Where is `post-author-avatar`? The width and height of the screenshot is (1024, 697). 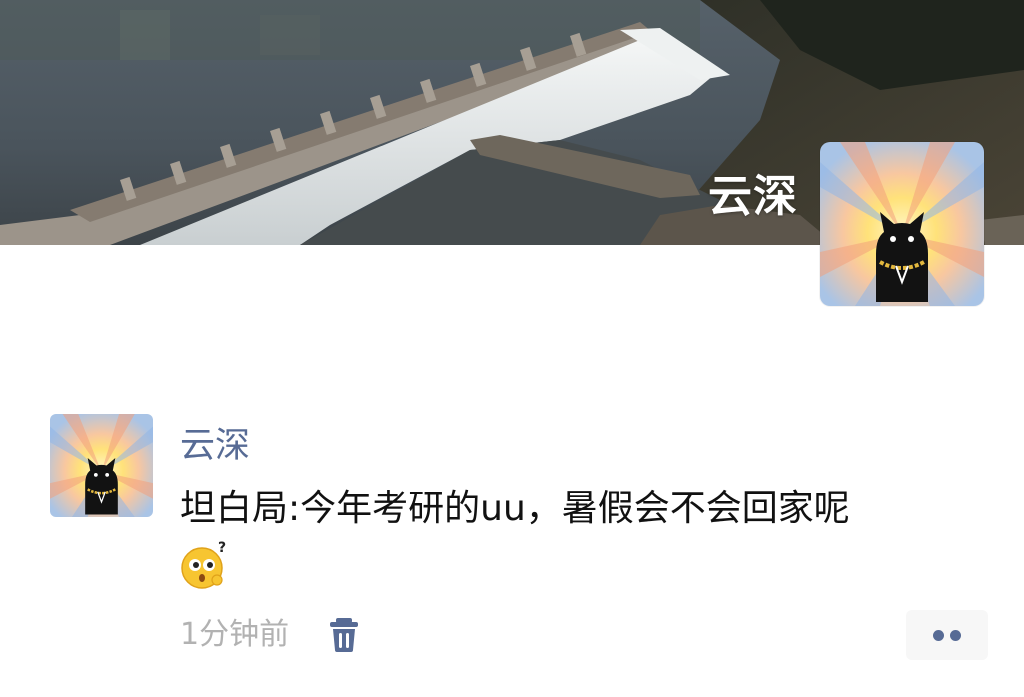
post-author-avatar is located at coordinates (101, 465).